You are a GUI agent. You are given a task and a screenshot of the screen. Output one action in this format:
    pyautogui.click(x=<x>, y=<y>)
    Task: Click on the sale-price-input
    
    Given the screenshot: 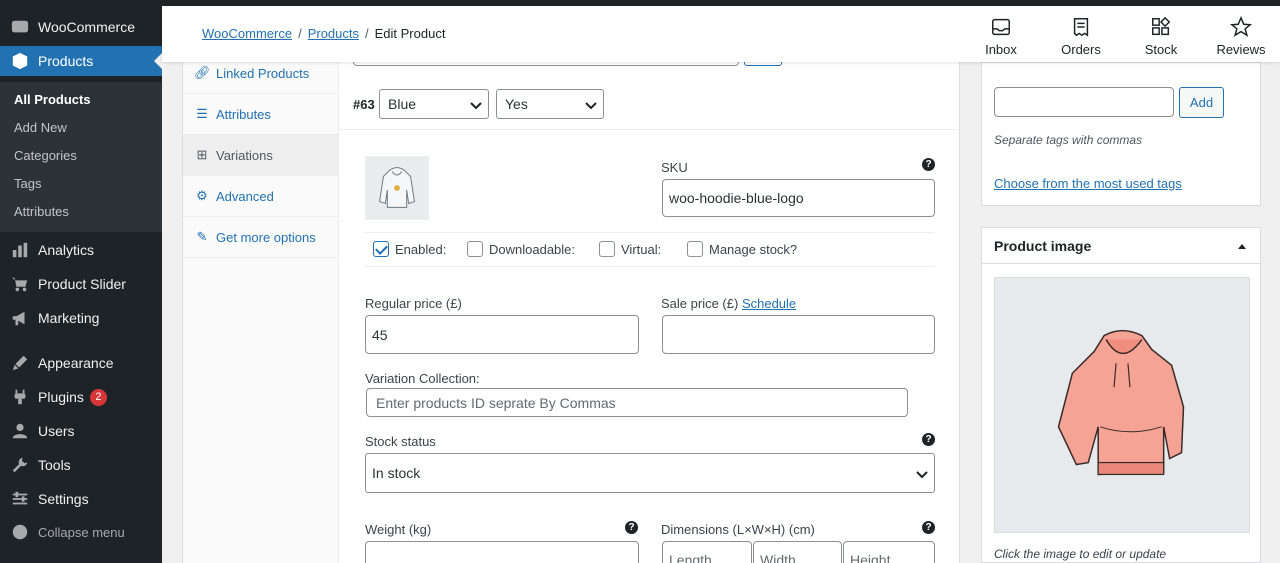 What is the action you would take?
    pyautogui.click(x=798, y=334)
    